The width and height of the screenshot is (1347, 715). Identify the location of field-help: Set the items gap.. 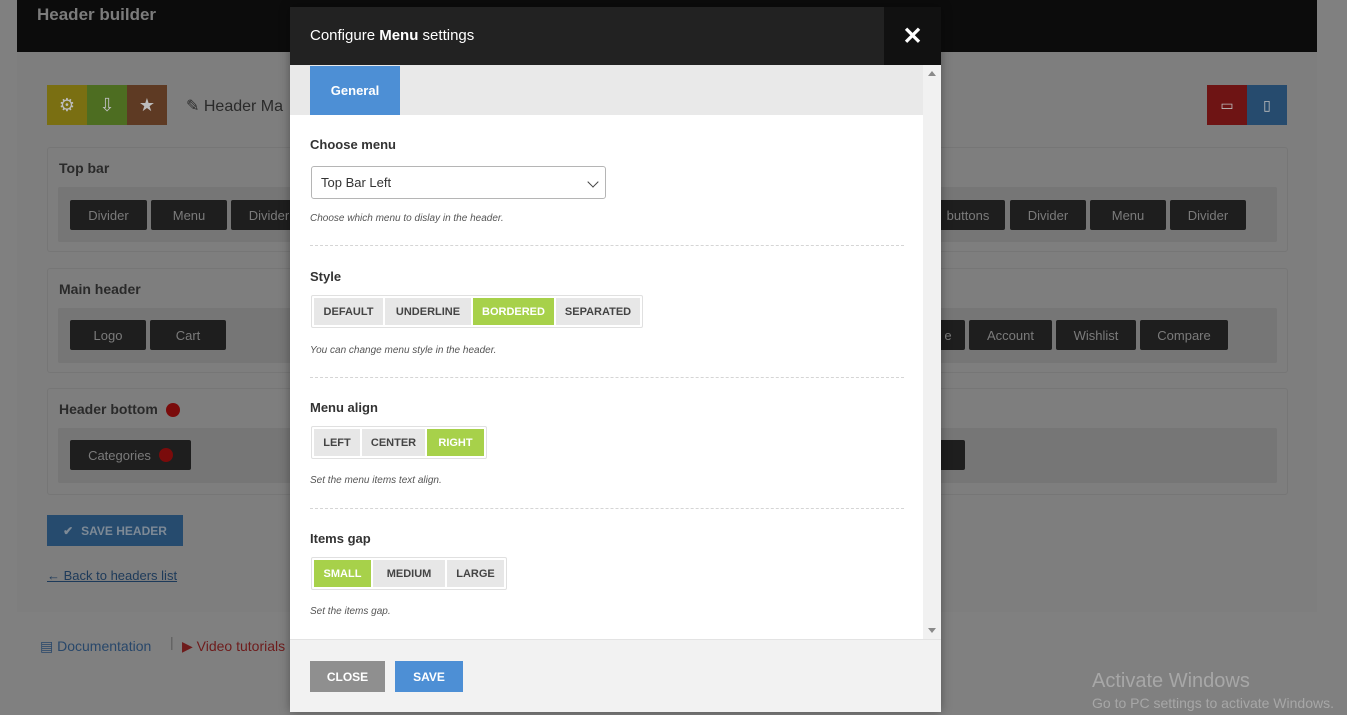
(350, 611).